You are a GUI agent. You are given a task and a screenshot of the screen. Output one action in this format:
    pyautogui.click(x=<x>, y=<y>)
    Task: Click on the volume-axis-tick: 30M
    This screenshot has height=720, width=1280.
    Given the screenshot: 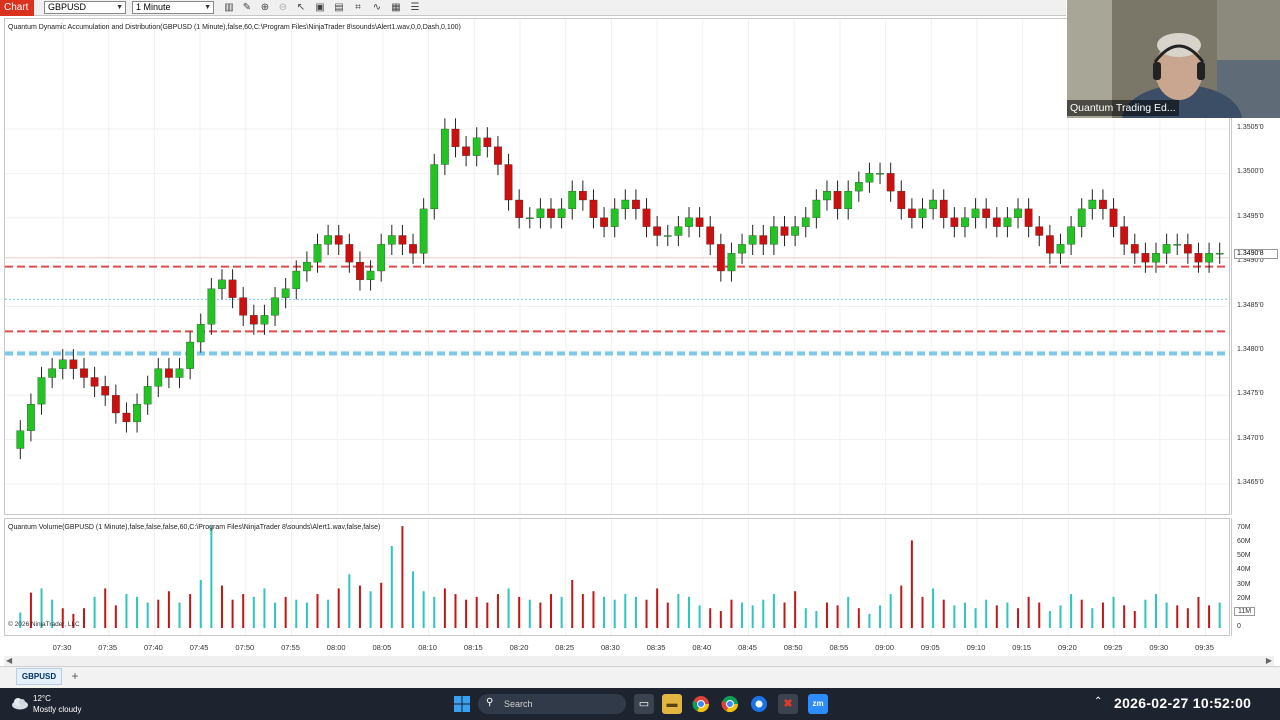 What is the action you would take?
    pyautogui.click(x=1244, y=584)
    